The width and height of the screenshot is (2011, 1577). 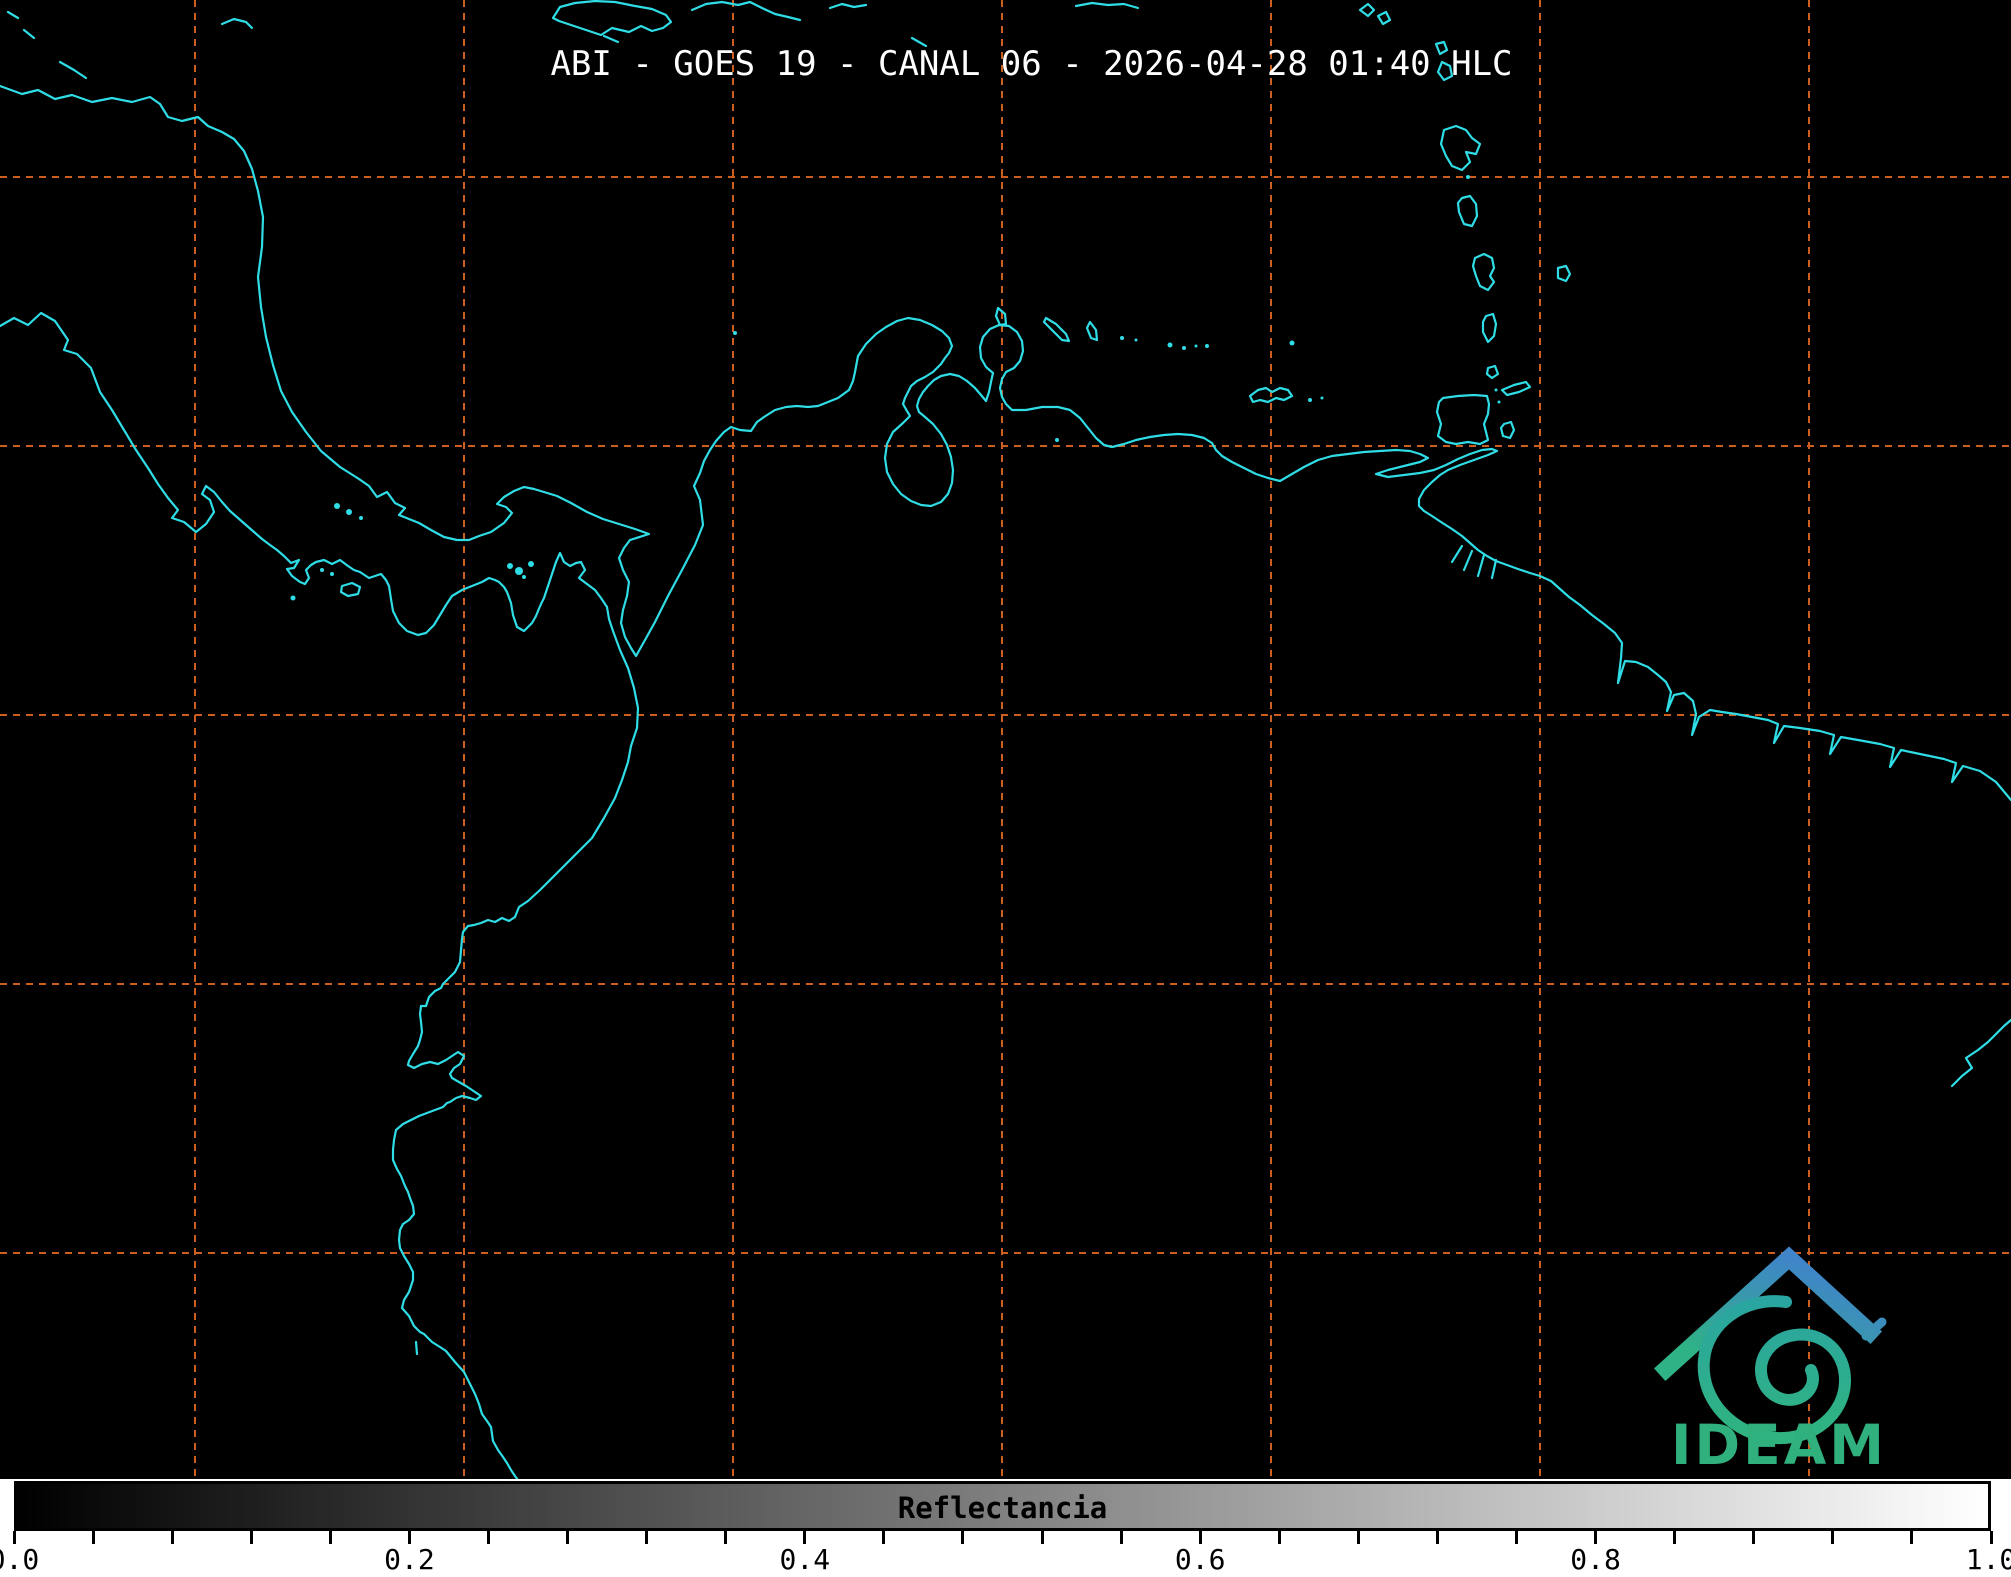 What do you see at coordinates (1988, 1559) in the screenshot?
I see `colorbar-tick-label: 1.0` at bounding box center [1988, 1559].